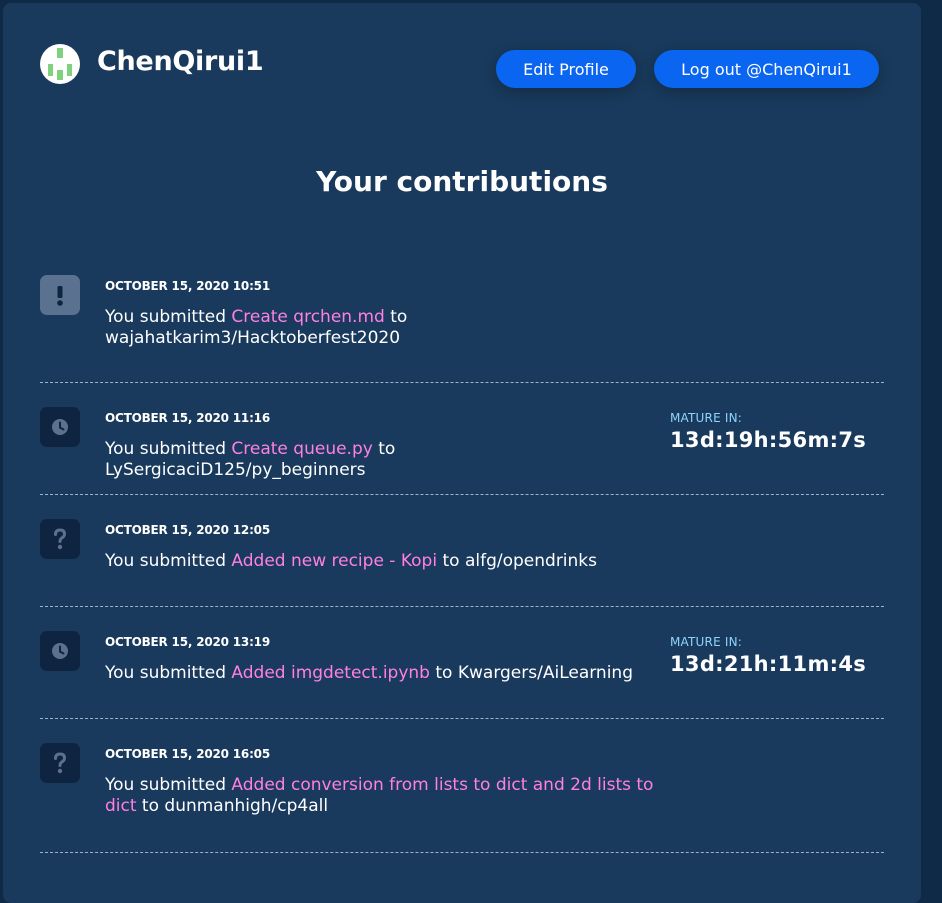 The height and width of the screenshot is (903, 942). I want to click on pr-link: Added new recipe - Kopi, so click(334, 561).